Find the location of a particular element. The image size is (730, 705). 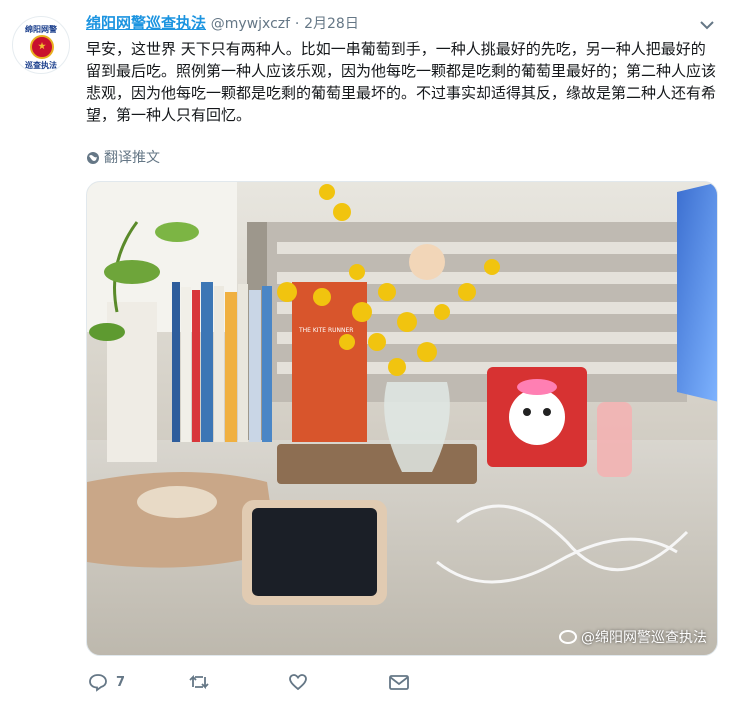

direct-message-button is located at coordinates (399, 685).